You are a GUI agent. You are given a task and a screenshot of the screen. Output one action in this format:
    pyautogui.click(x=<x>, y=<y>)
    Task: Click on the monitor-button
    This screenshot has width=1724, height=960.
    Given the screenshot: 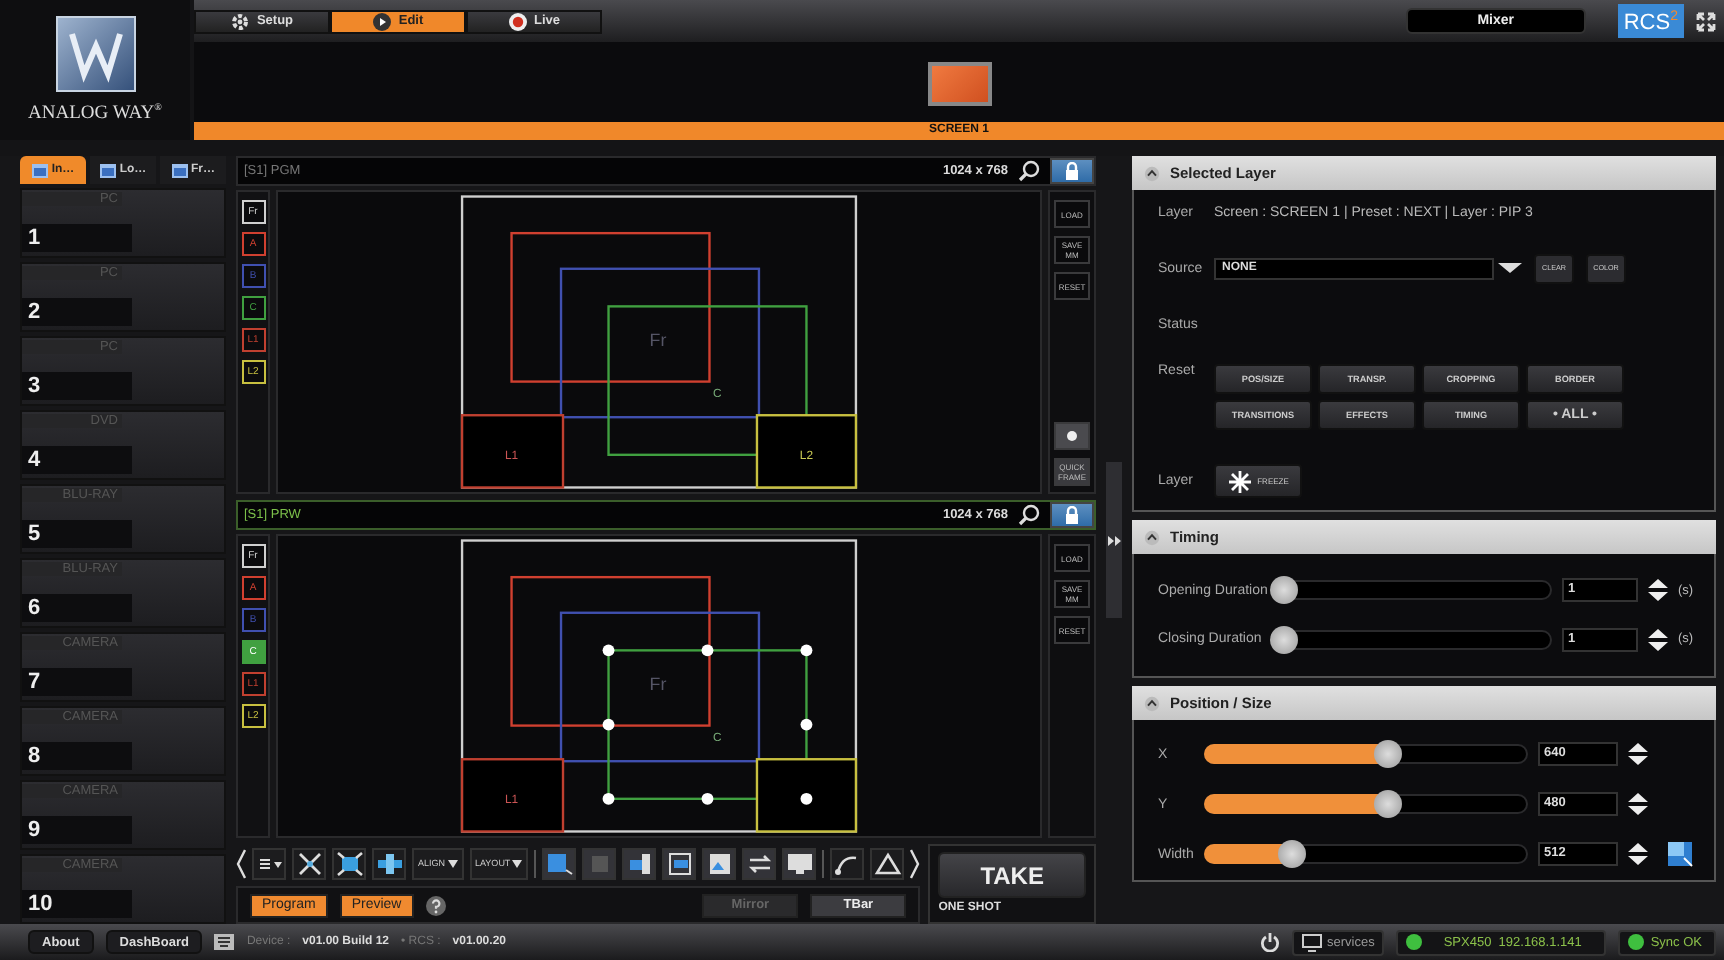 What is the action you would take?
    pyautogui.click(x=799, y=863)
    